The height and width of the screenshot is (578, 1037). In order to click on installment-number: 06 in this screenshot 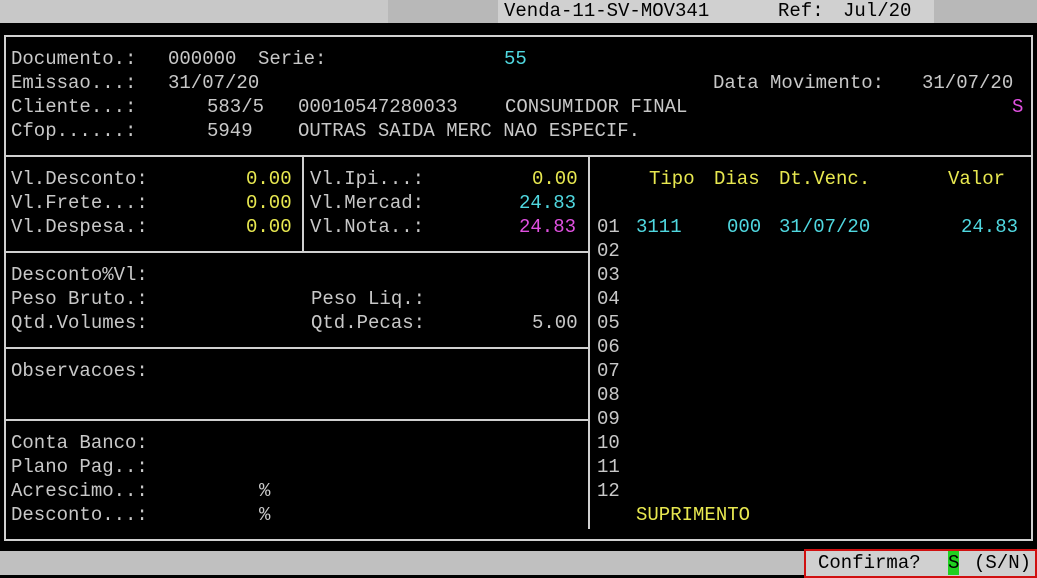, I will do `click(608, 347)`.